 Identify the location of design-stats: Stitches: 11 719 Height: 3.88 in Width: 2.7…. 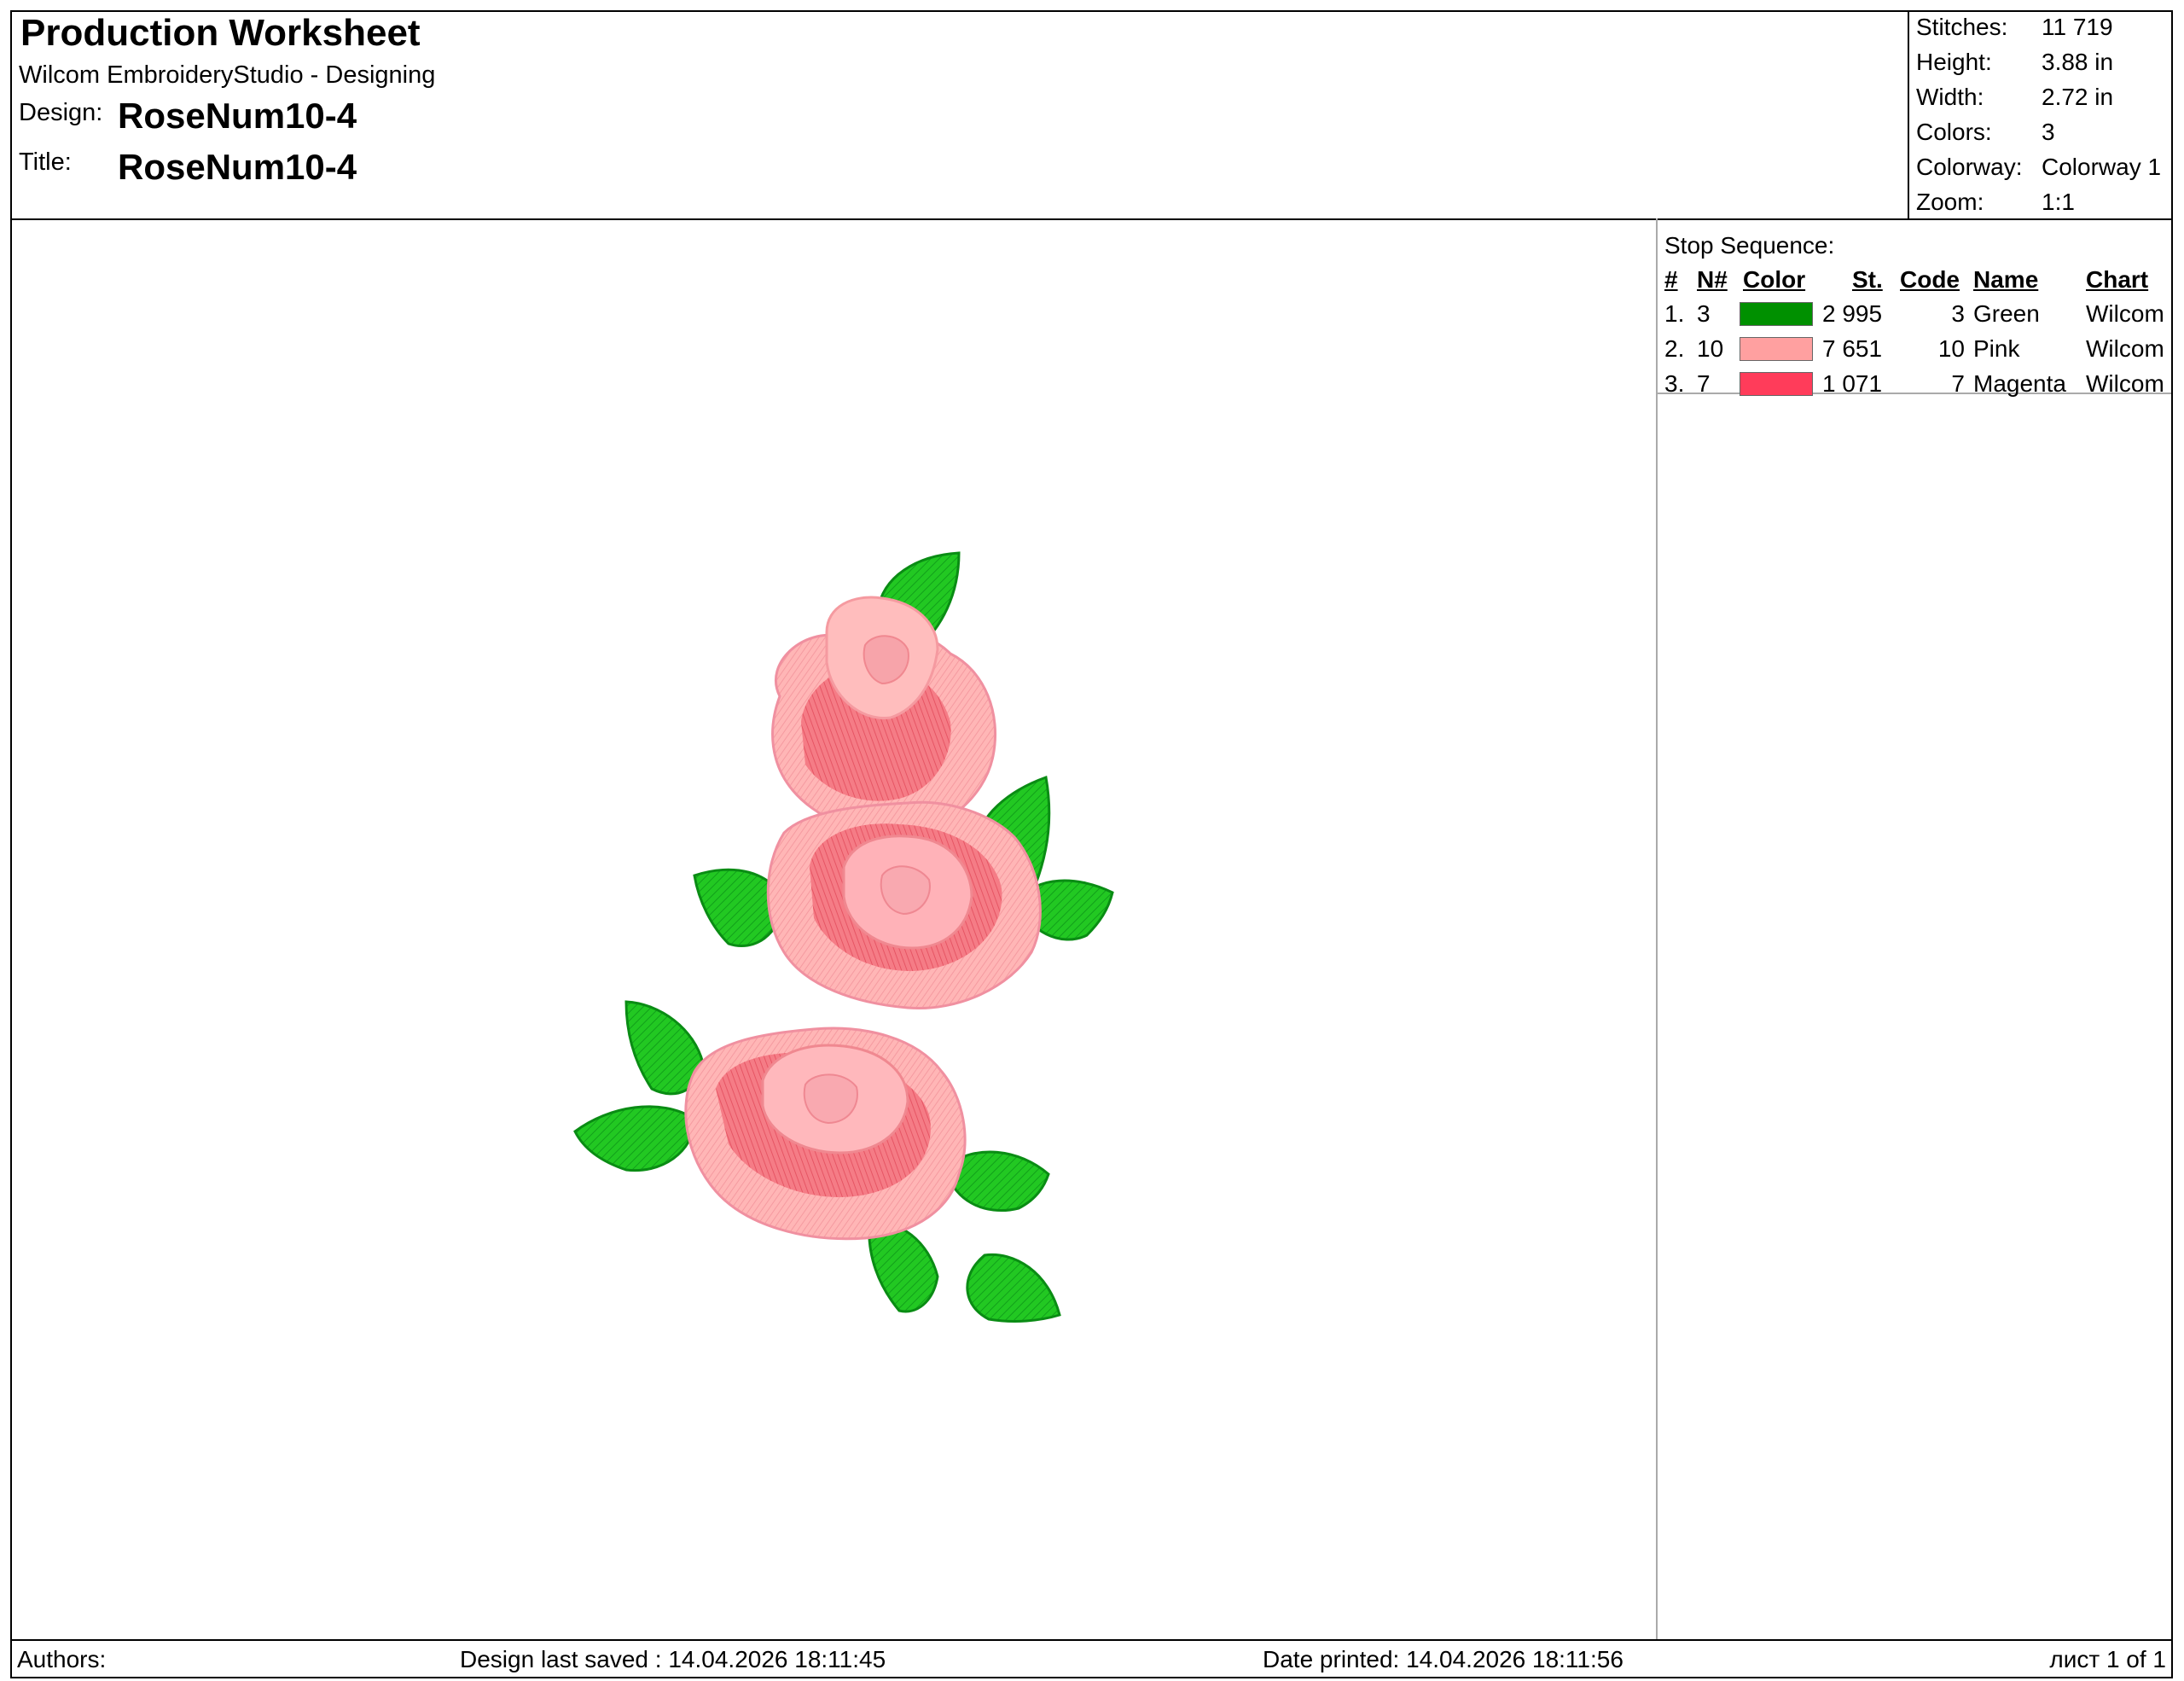
(2039, 115).